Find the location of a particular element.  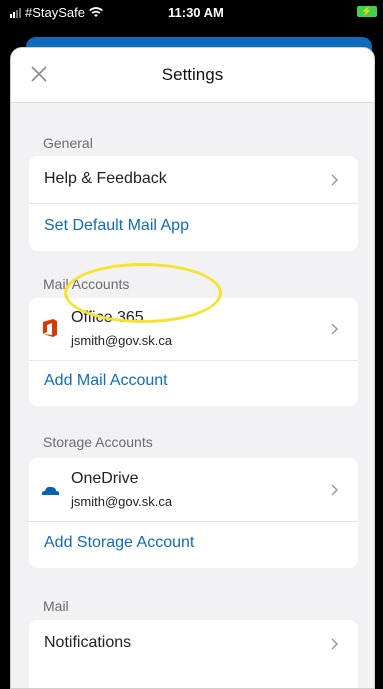

page-title: Settings is located at coordinates (192, 74).